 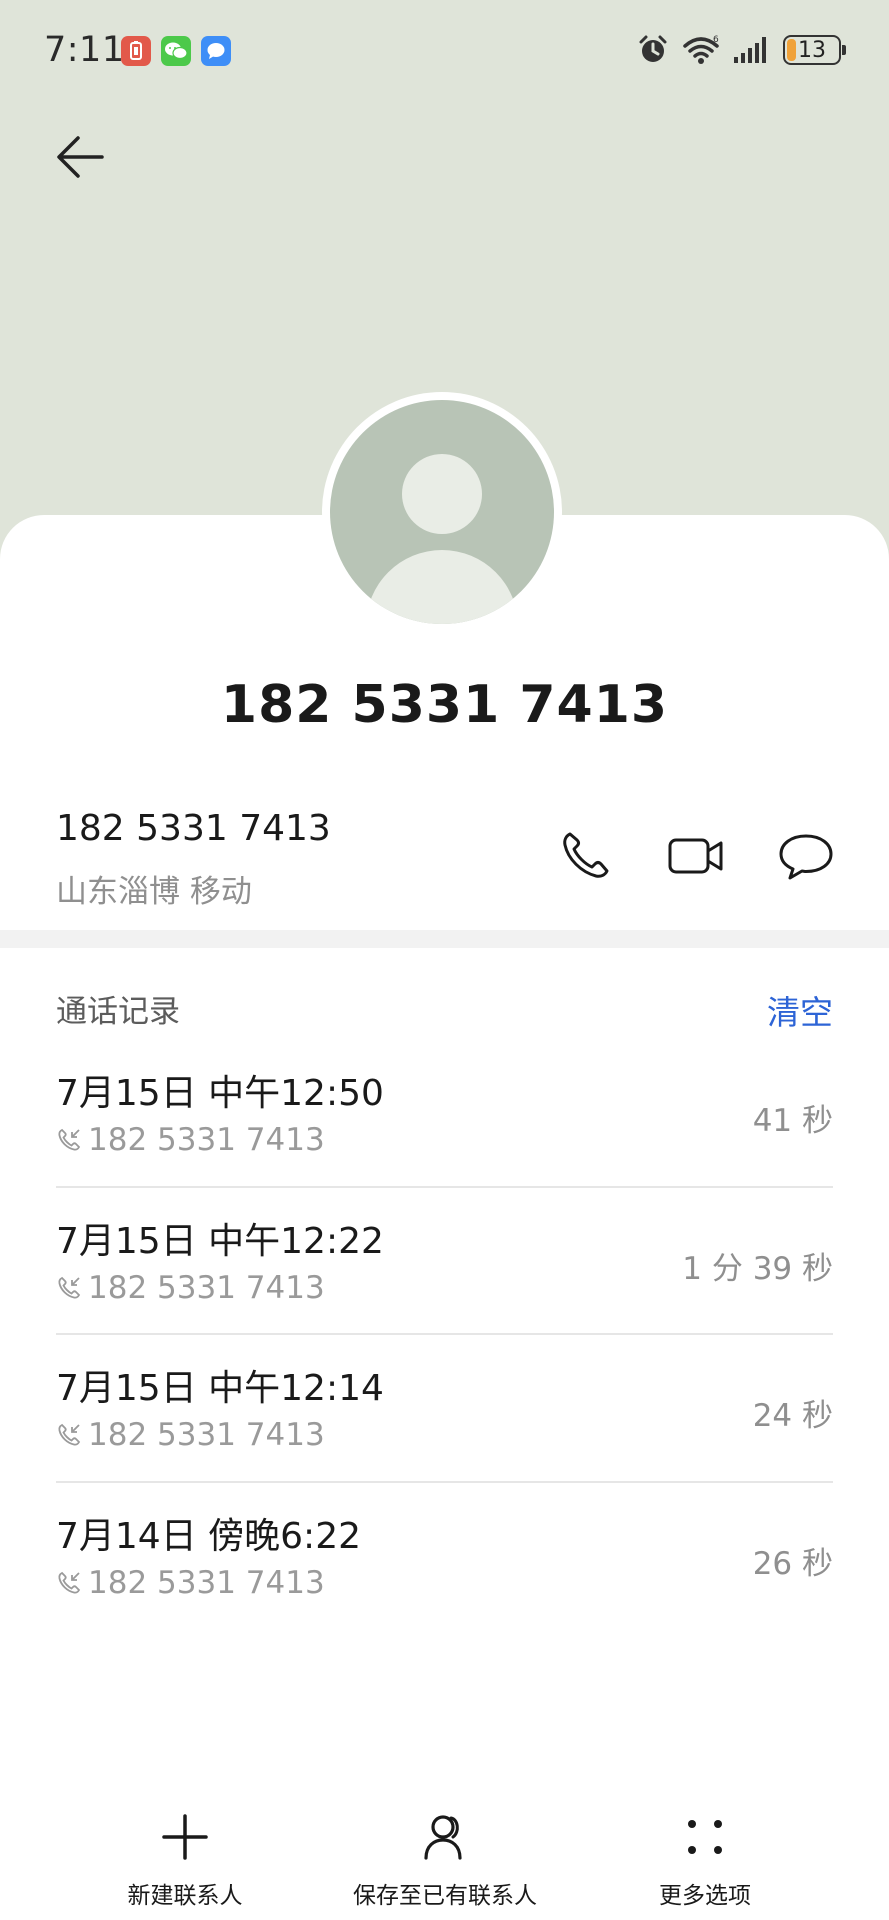 What do you see at coordinates (118, 1012) in the screenshot?
I see `call-log-header: 通话记录` at bounding box center [118, 1012].